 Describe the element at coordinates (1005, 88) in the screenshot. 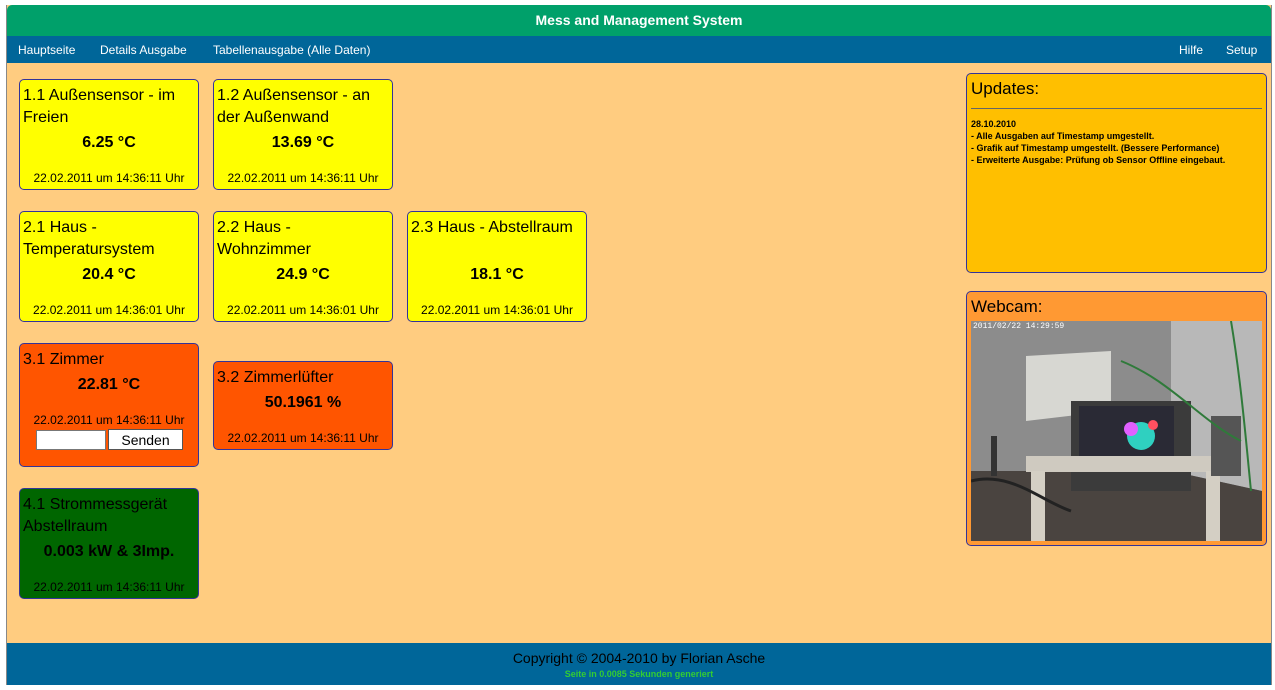

I see `updates-heading: Updates:` at that location.